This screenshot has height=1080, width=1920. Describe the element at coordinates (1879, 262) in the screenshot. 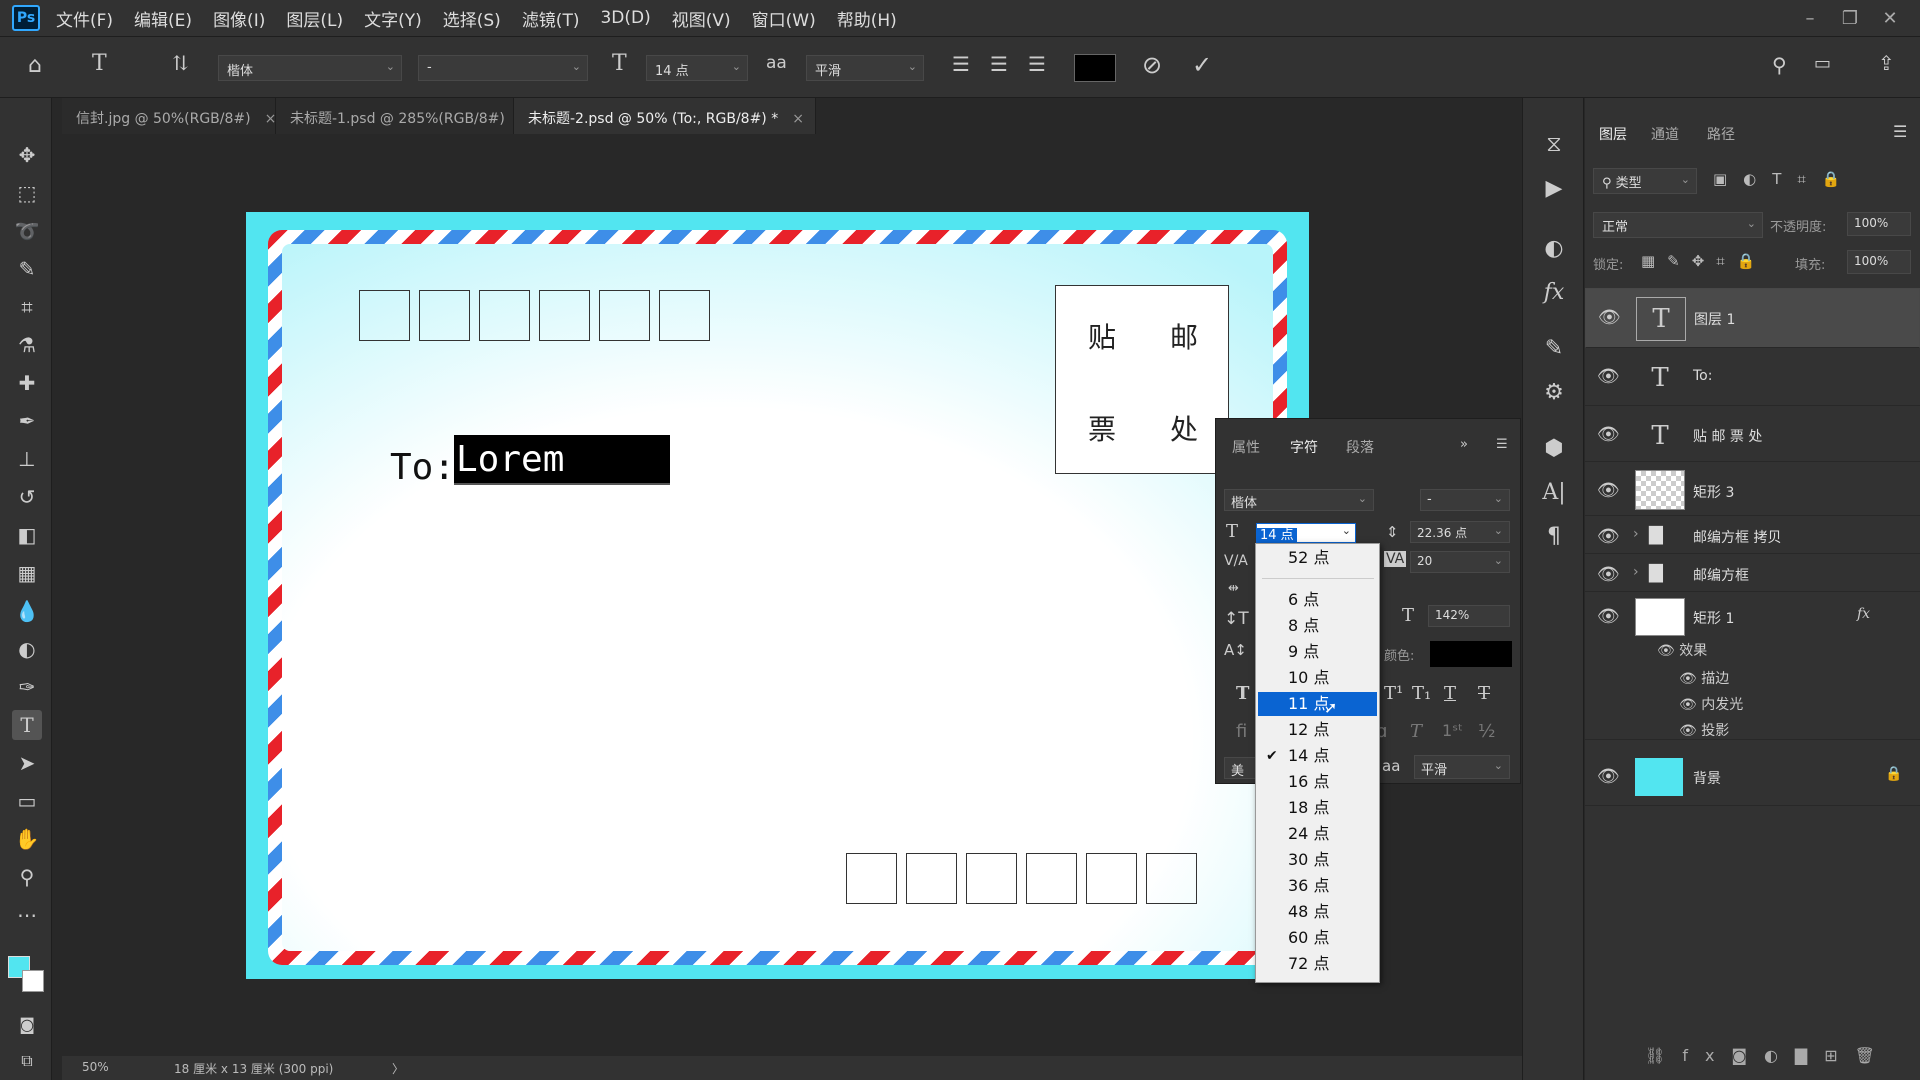

I see `fill-input: 100%` at that location.